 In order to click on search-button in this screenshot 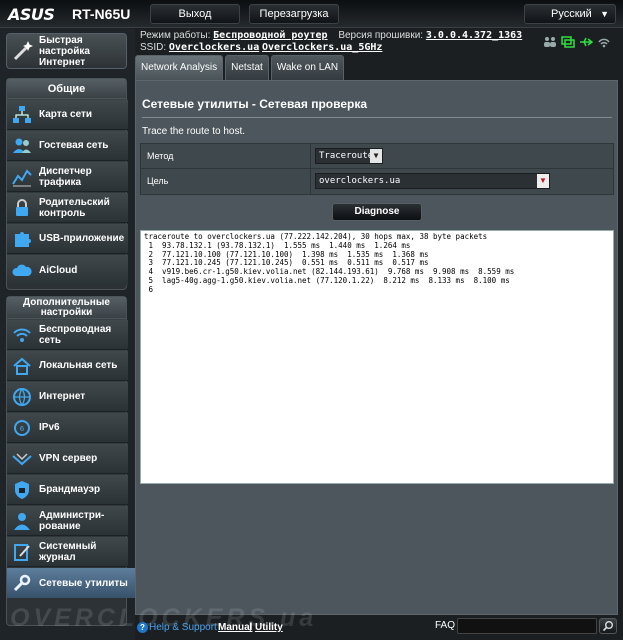, I will do `click(608, 626)`.